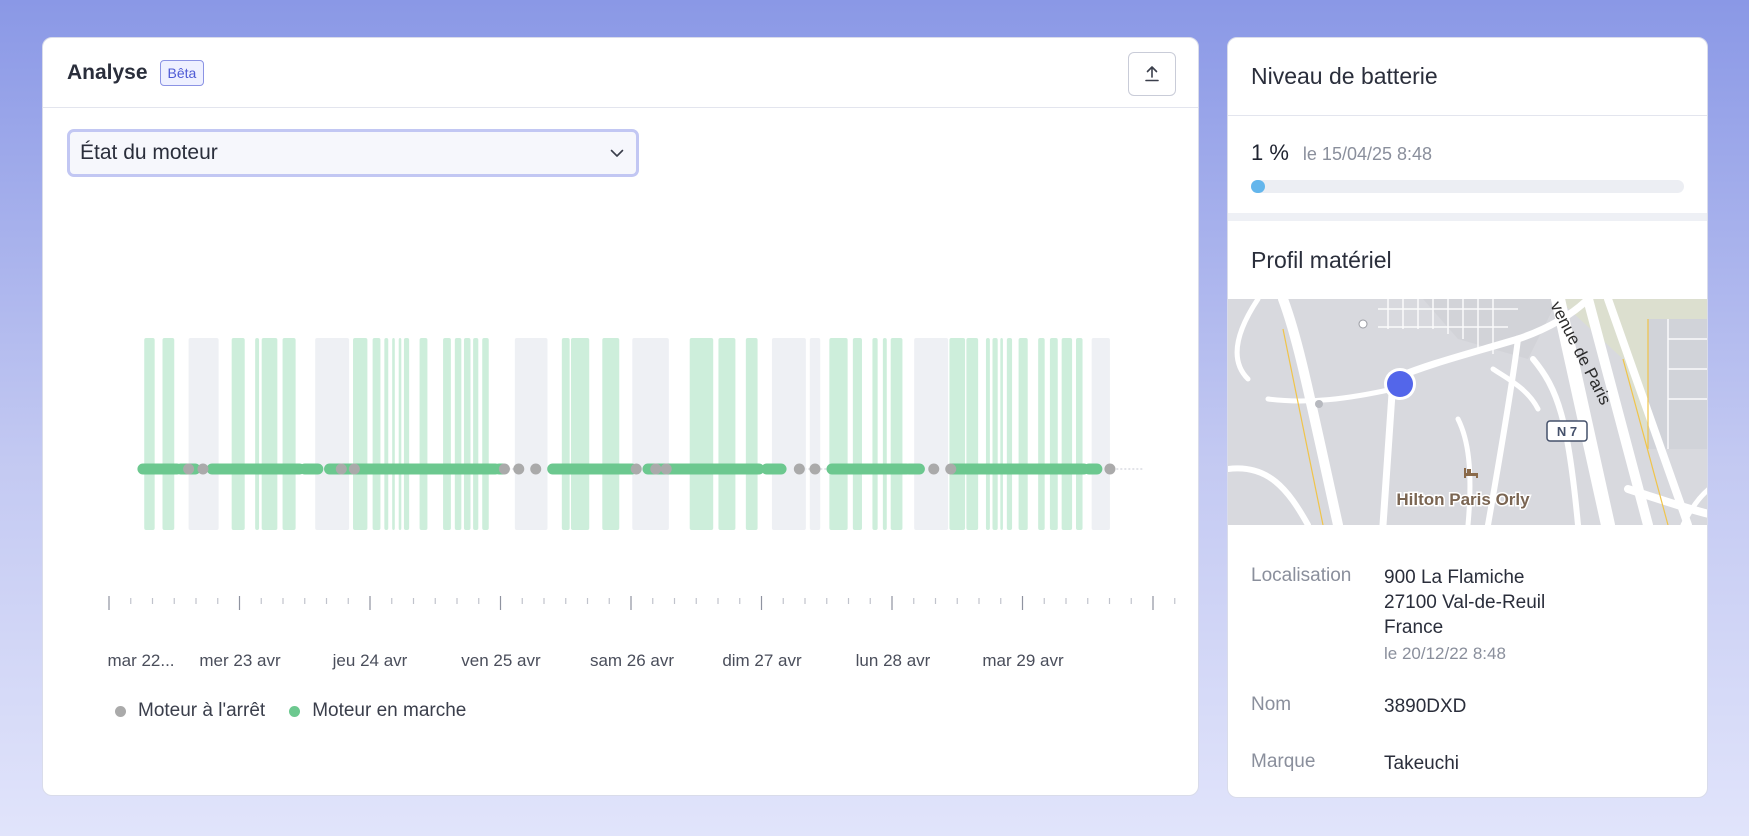 The height and width of the screenshot is (836, 1749). Describe the element at coordinates (1321, 259) in the screenshot. I see `profile-title: Profil matériel` at that location.